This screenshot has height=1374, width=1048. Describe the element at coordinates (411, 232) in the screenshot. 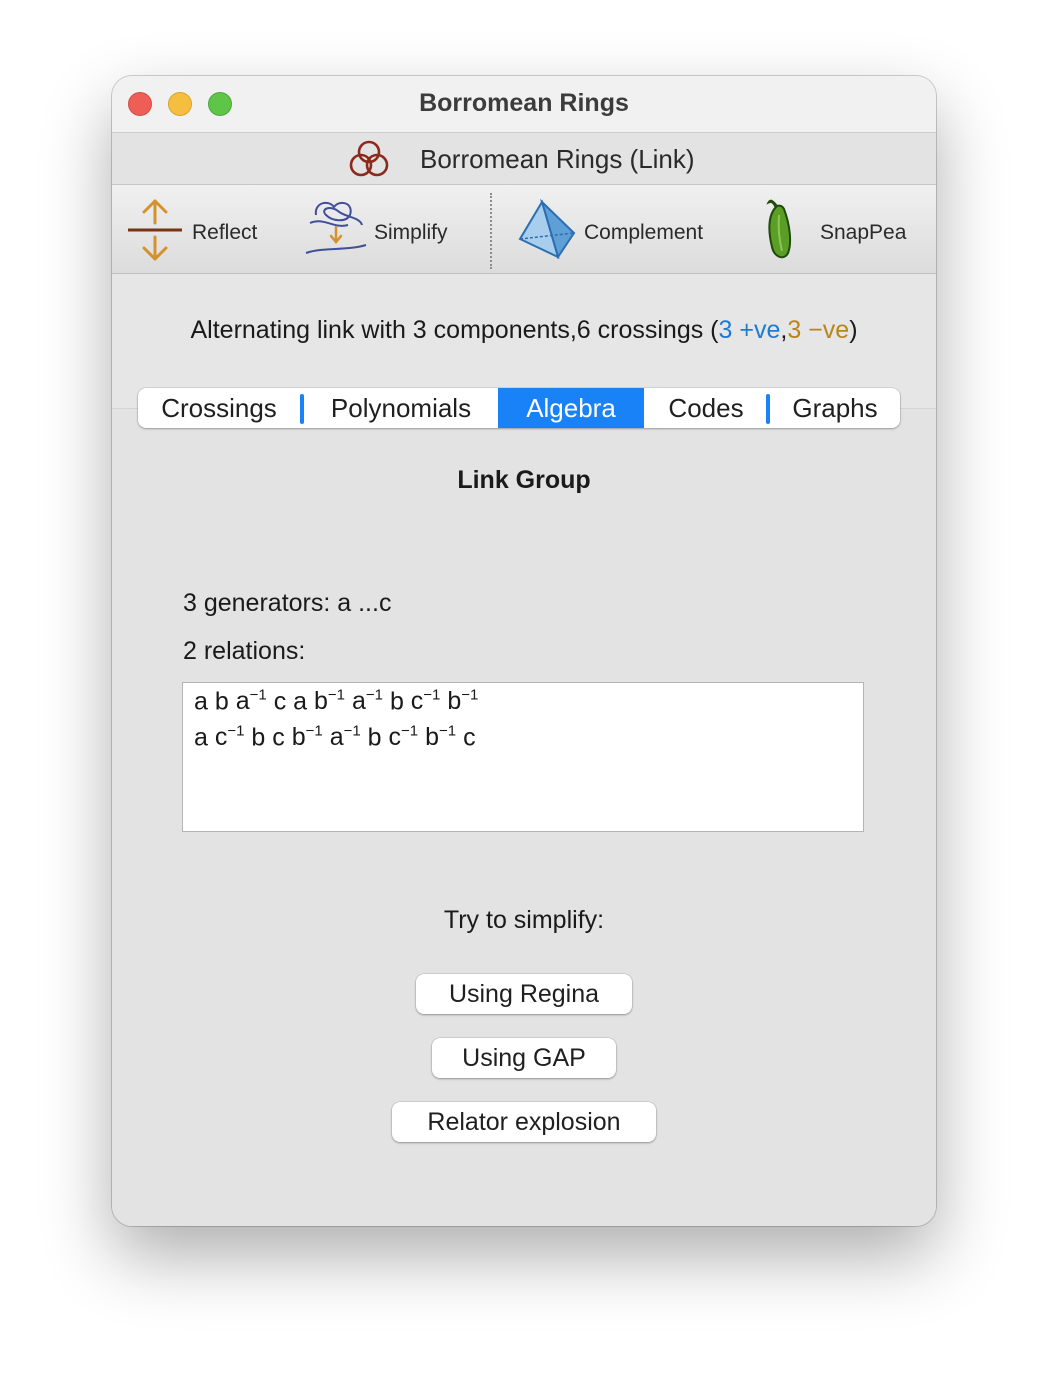

I see `simplify-label: Simplify` at that location.